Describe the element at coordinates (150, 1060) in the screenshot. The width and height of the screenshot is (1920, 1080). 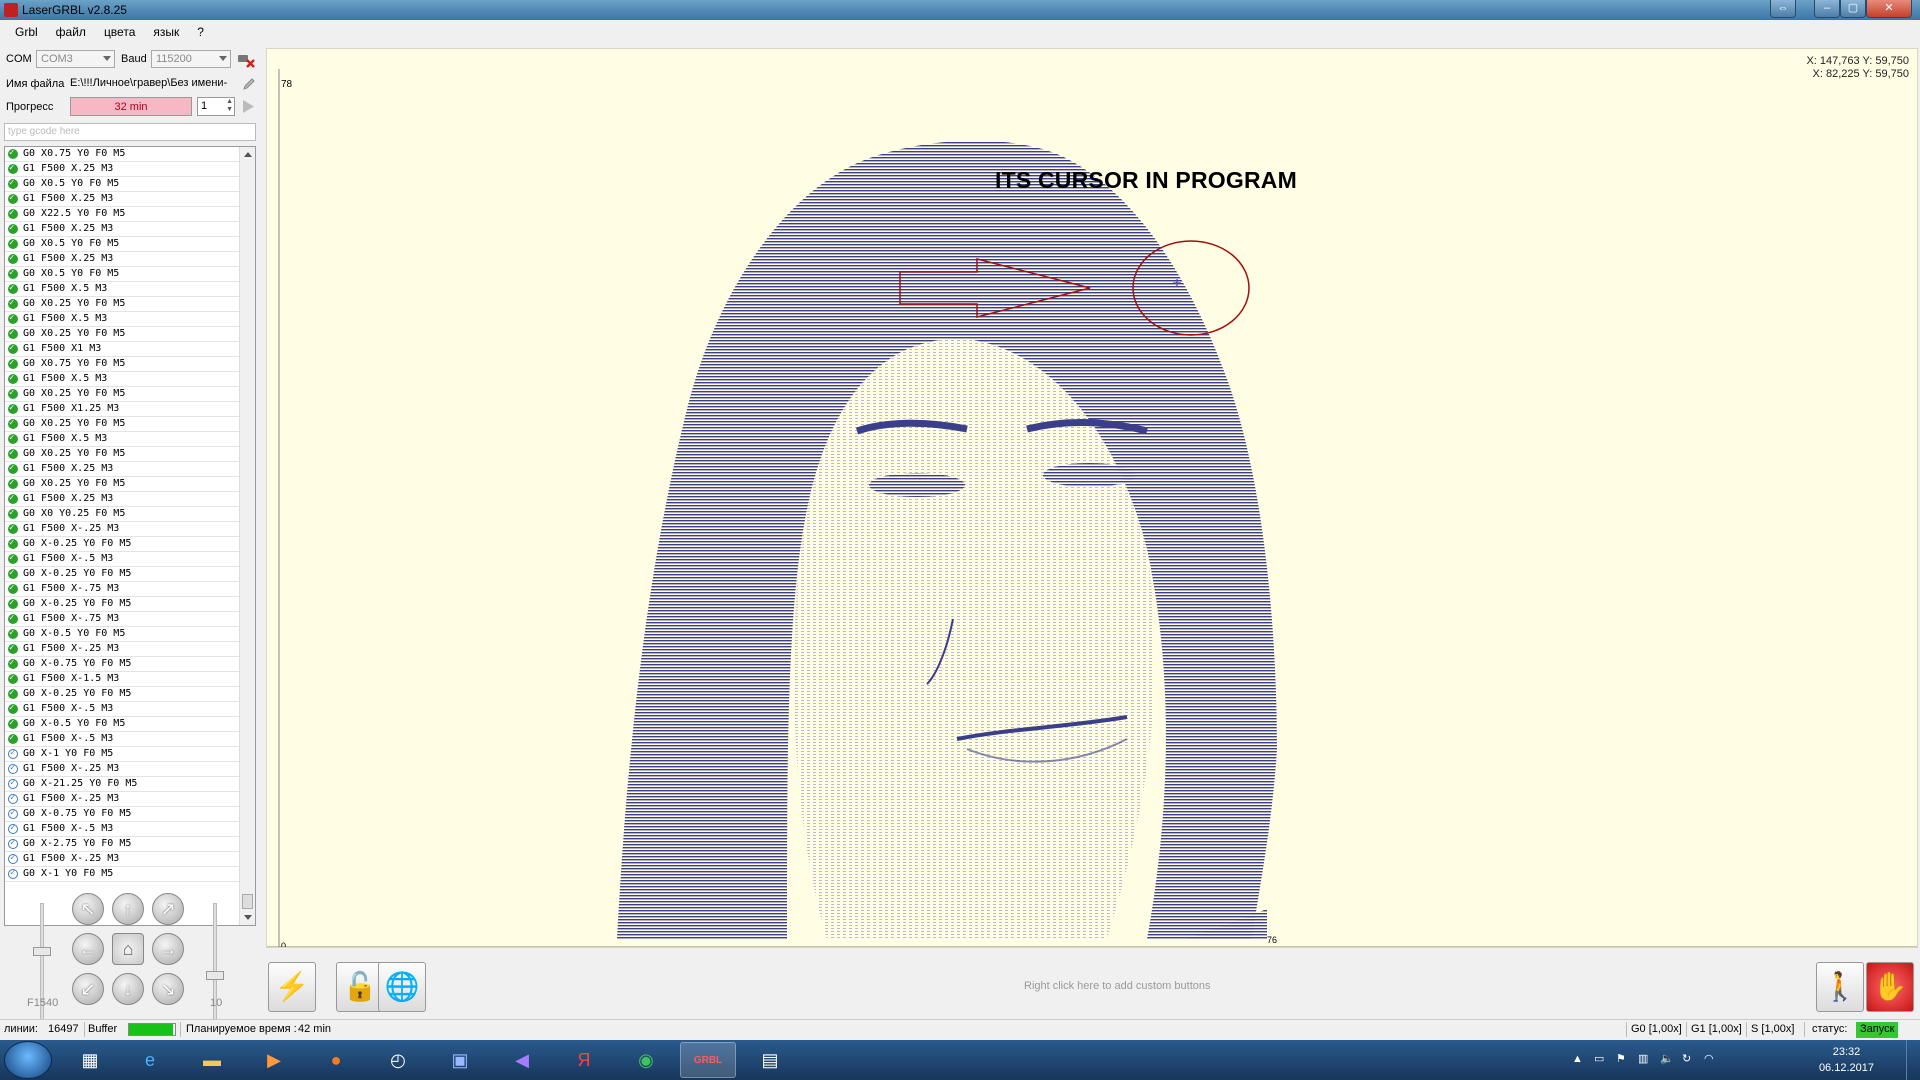
I see `taskbar-ie-icon: e` at that location.